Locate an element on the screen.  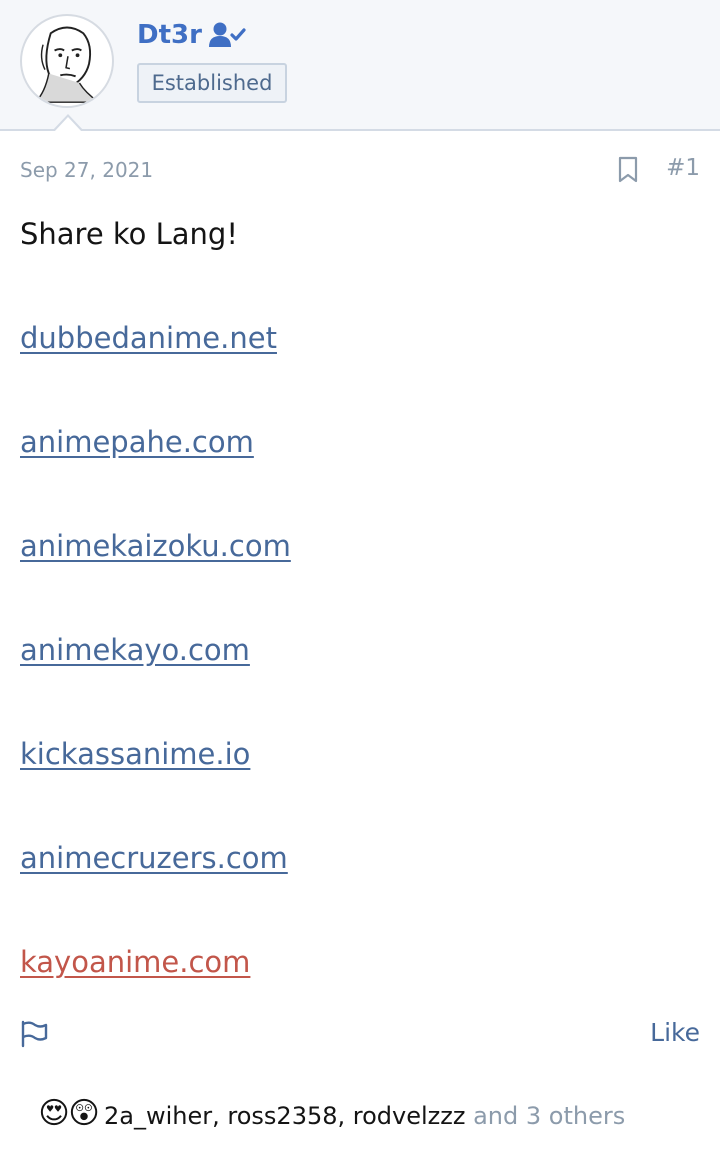
link-dubbedanime: dubbedanime.net is located at coordinates (148, 338).